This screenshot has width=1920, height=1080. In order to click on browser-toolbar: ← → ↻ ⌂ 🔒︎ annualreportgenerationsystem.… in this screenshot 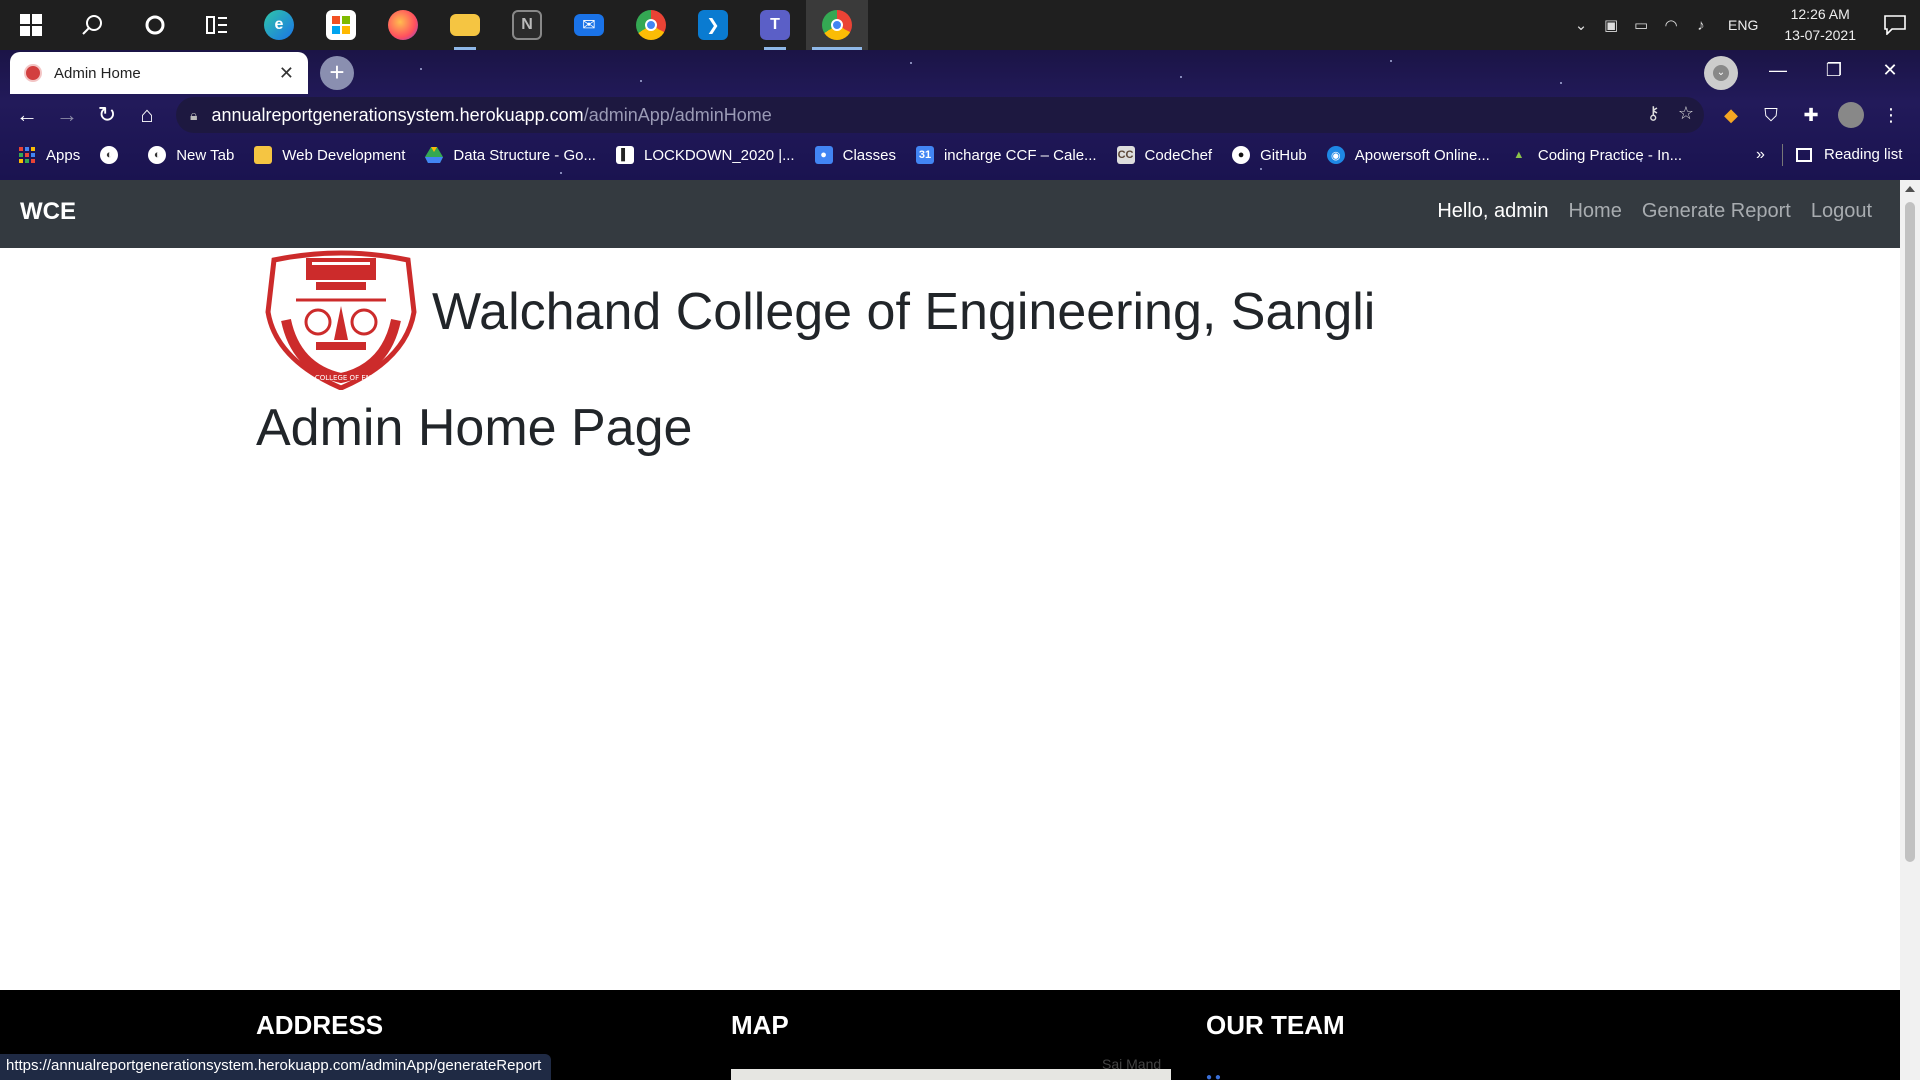, I will do `click(960, 115)`.